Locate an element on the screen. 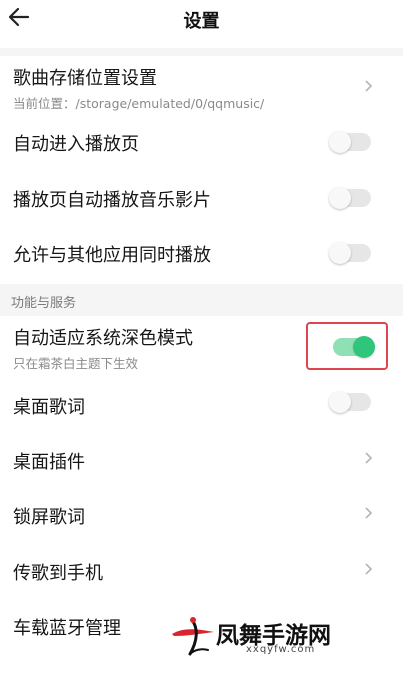 The height and width of the screenshot is (673, 403). auto-enter-player-setting: 自动进入播放页 is located at coordinates (201, 142).